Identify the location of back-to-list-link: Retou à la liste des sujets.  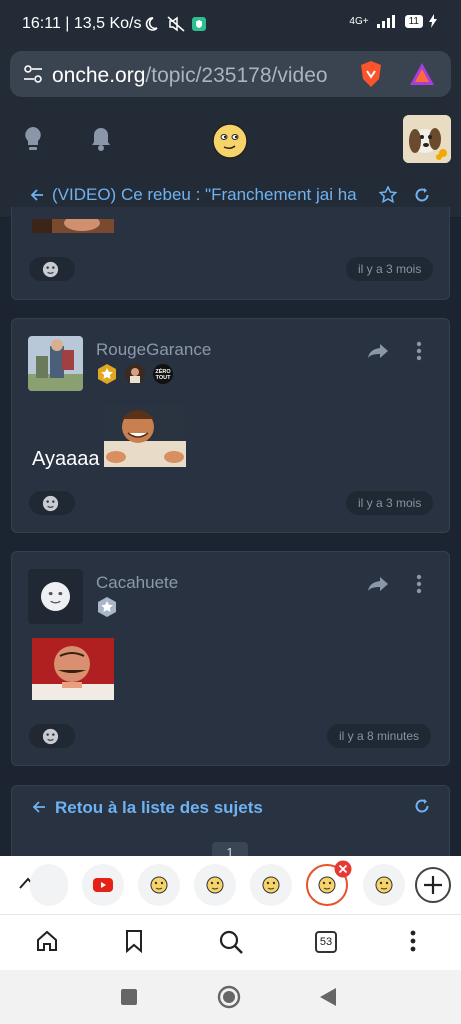
(159, 808).